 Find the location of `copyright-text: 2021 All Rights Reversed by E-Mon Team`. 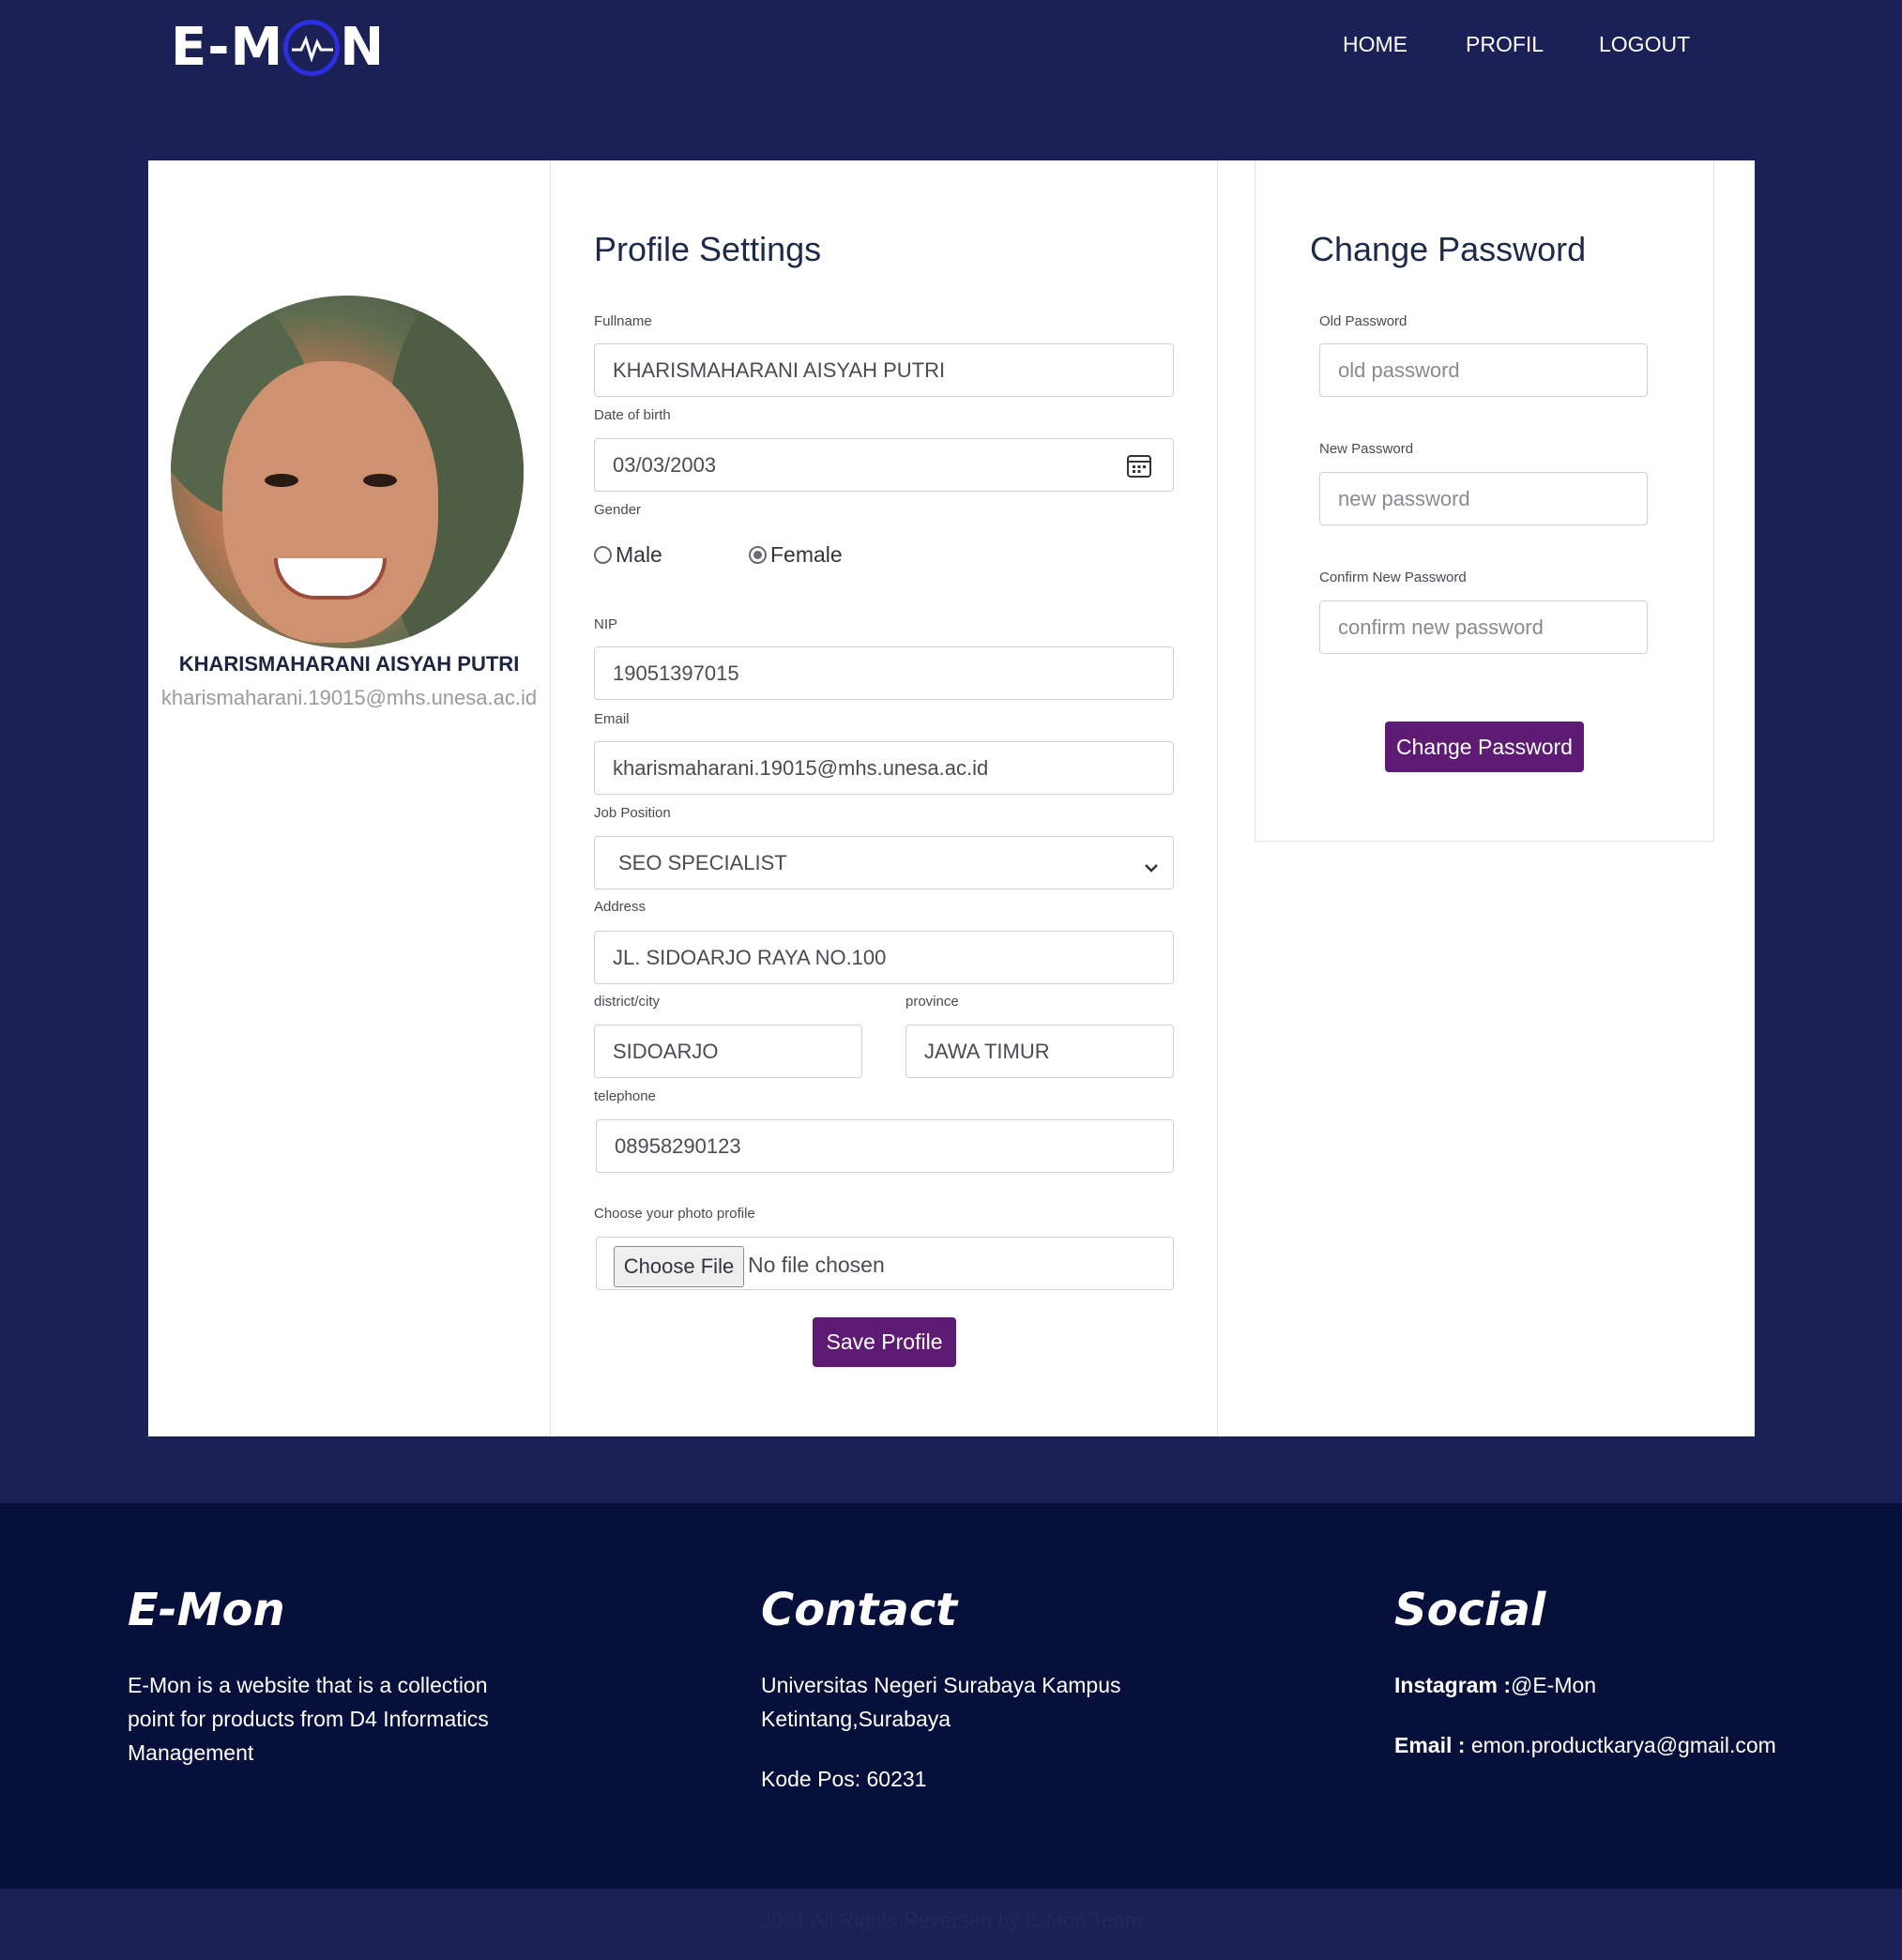

copyright-text: 2021 All Rights Reversed by E-Mon Team is located at coordinates (951, 1920).